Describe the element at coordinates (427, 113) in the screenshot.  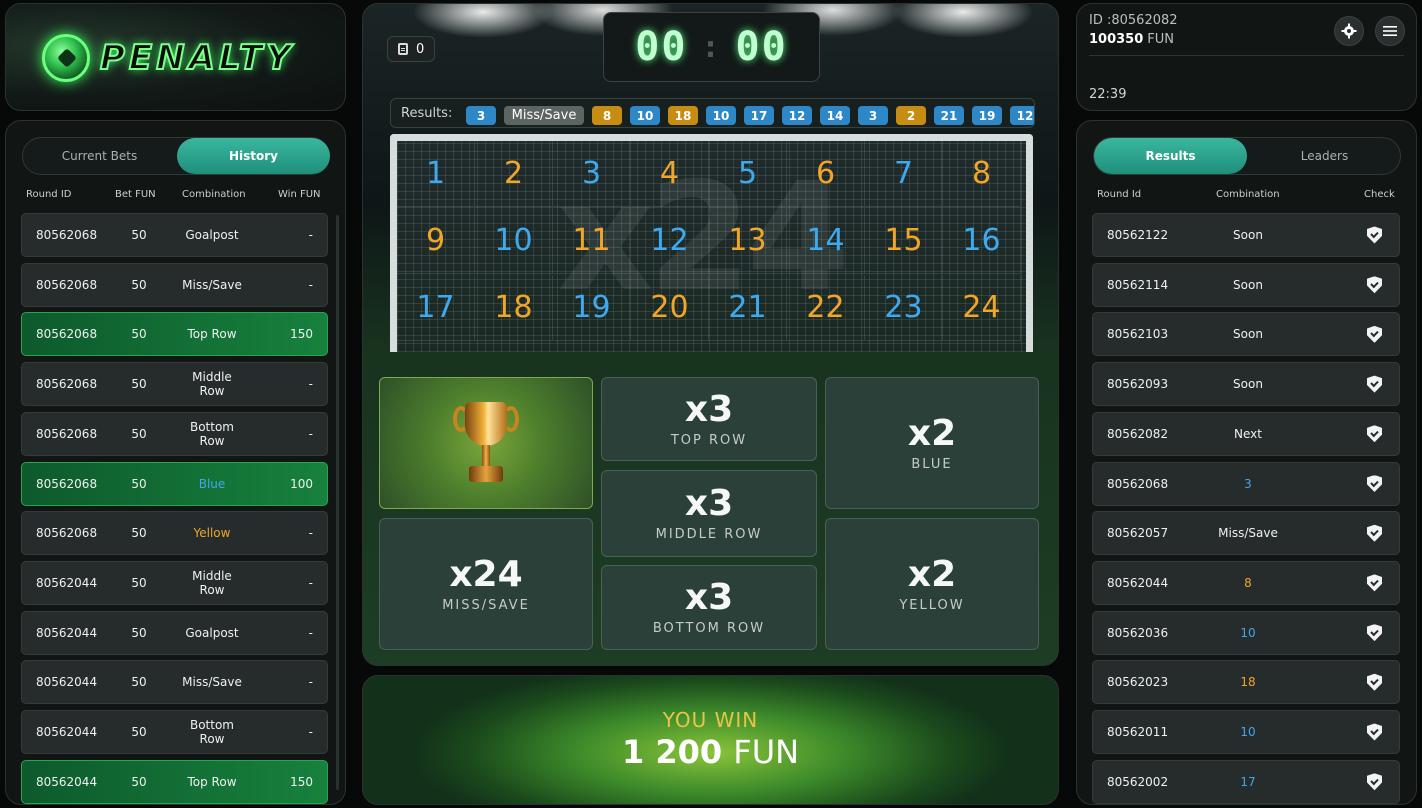
I see `results-label: Results:` at that location.